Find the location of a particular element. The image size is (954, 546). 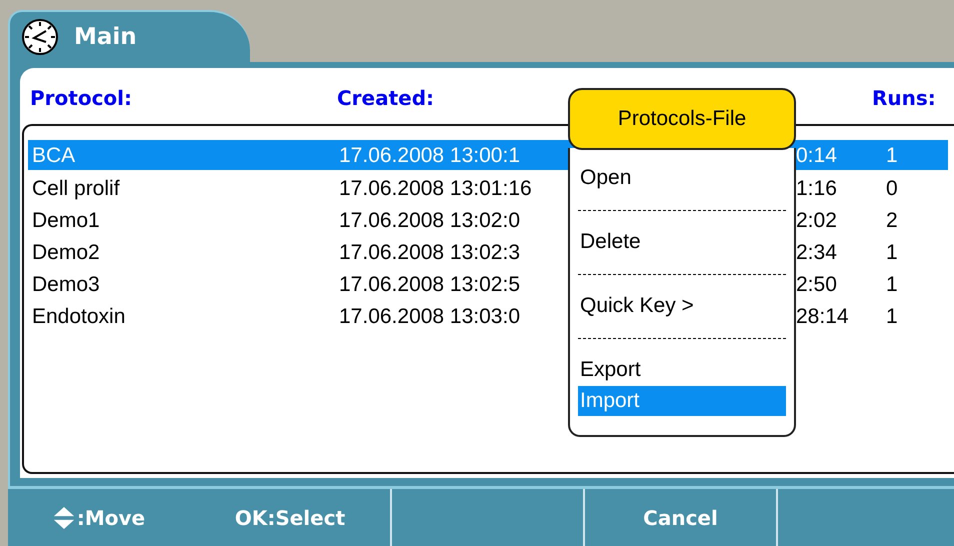

column-header: Created: is located at coordinates (385, 99).